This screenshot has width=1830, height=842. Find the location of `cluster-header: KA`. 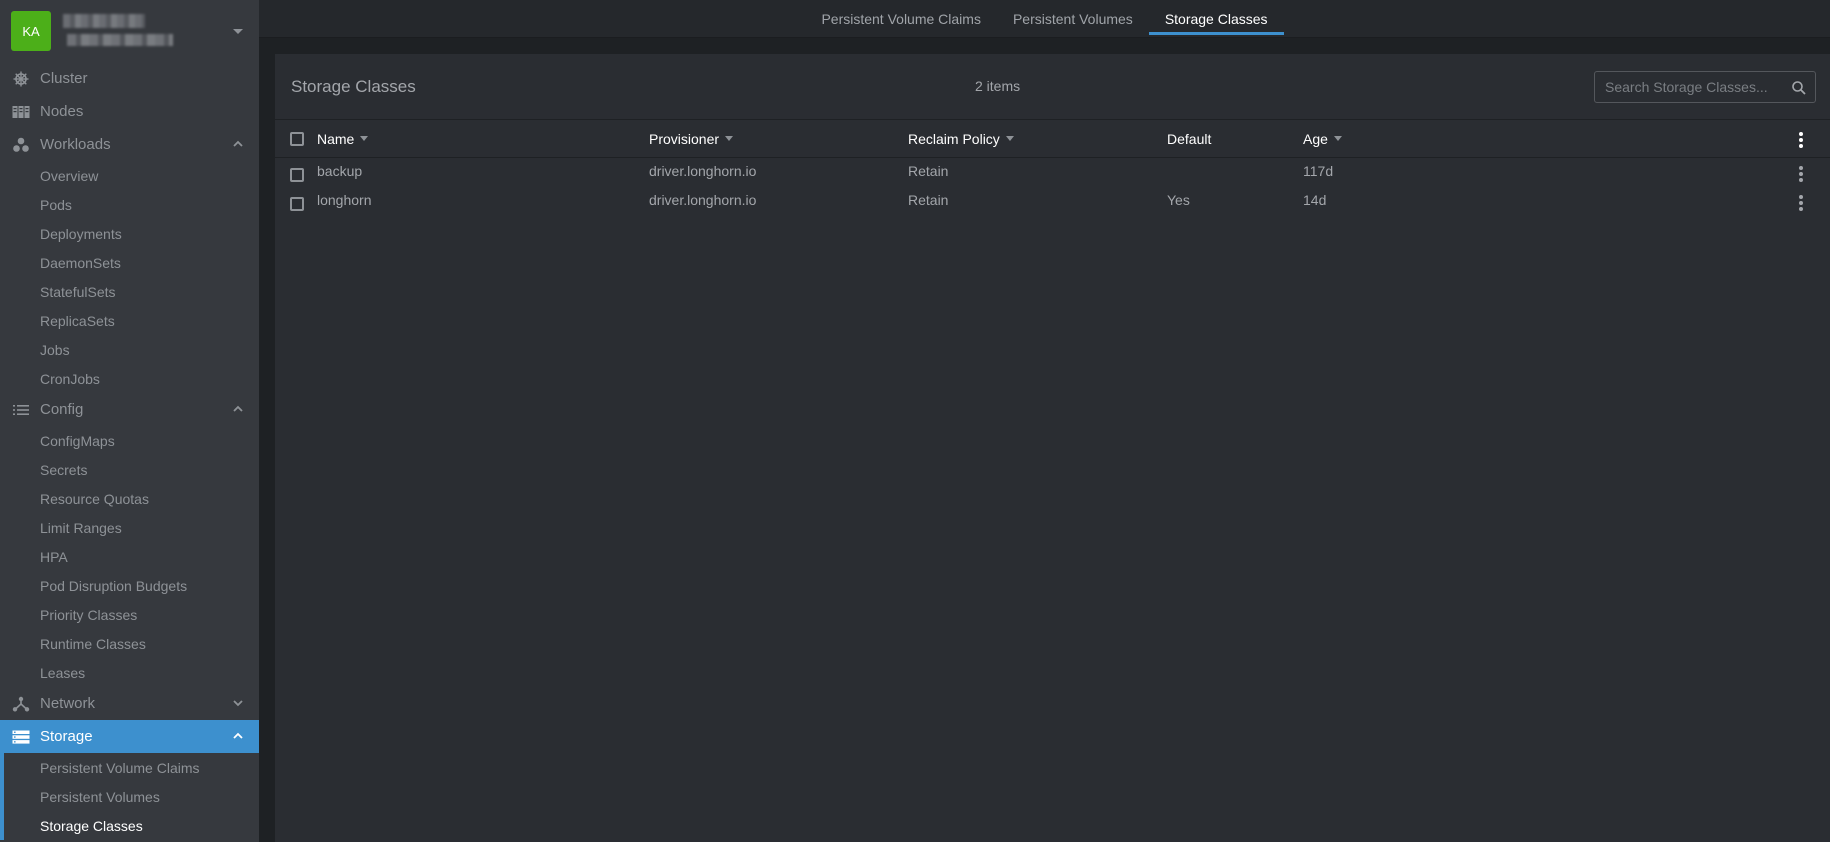

cluster-header: KA is located at coordinates (129, 31).